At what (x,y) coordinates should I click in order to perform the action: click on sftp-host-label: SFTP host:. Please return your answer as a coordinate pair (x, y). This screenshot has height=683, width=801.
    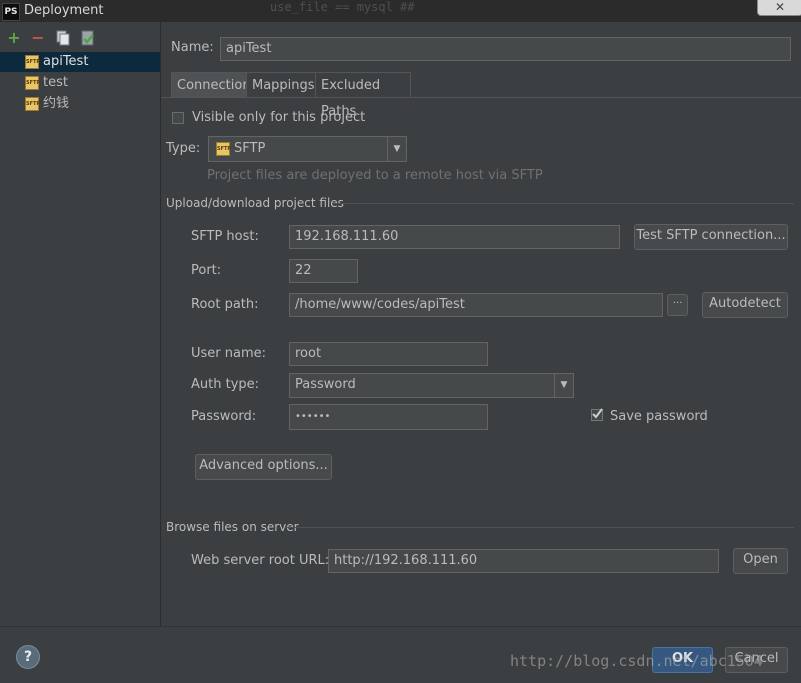
    Looking at the image, I should click on (225, 236).